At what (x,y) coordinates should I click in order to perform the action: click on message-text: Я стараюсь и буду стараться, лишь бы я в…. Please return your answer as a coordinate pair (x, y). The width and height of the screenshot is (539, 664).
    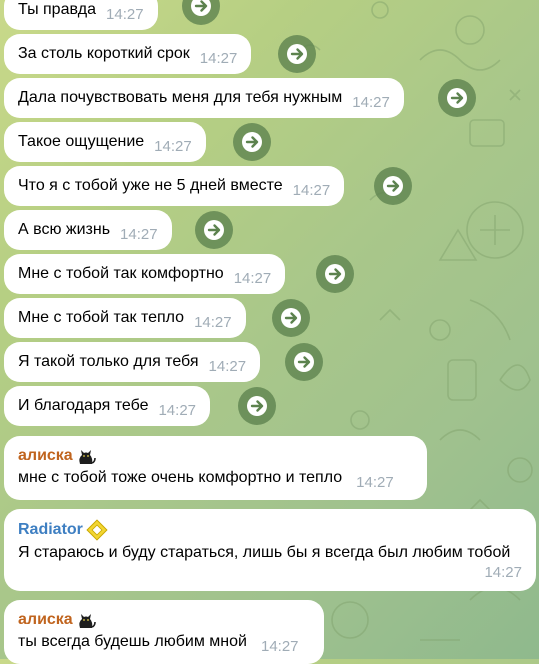
    Looking at the image, I should click on (264, 552).